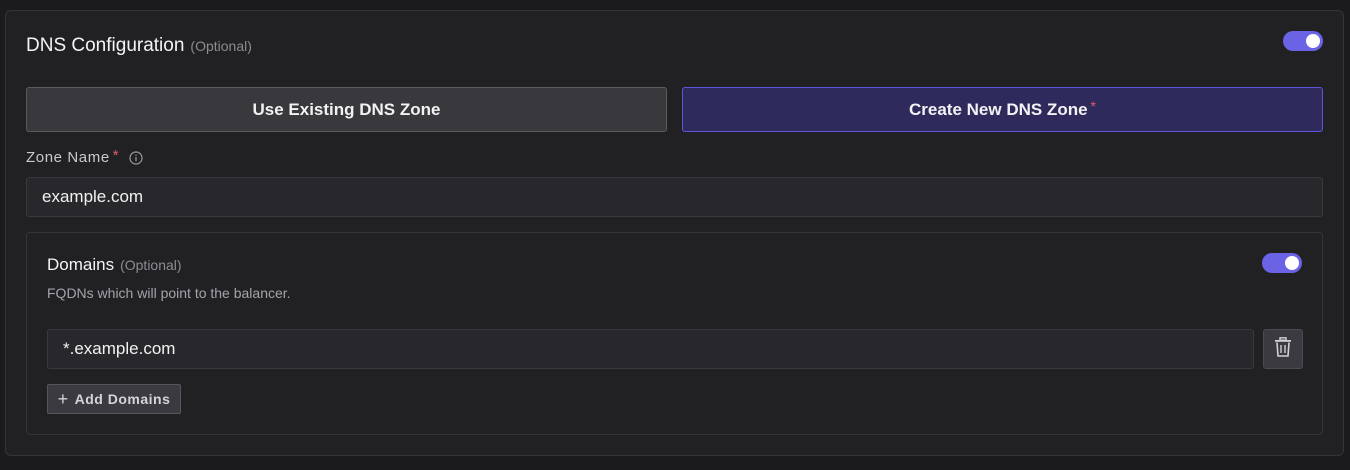 This screenshot has height=470, width=1350. I want to click on add-domains-label: Add Domains, so click(122, 399).